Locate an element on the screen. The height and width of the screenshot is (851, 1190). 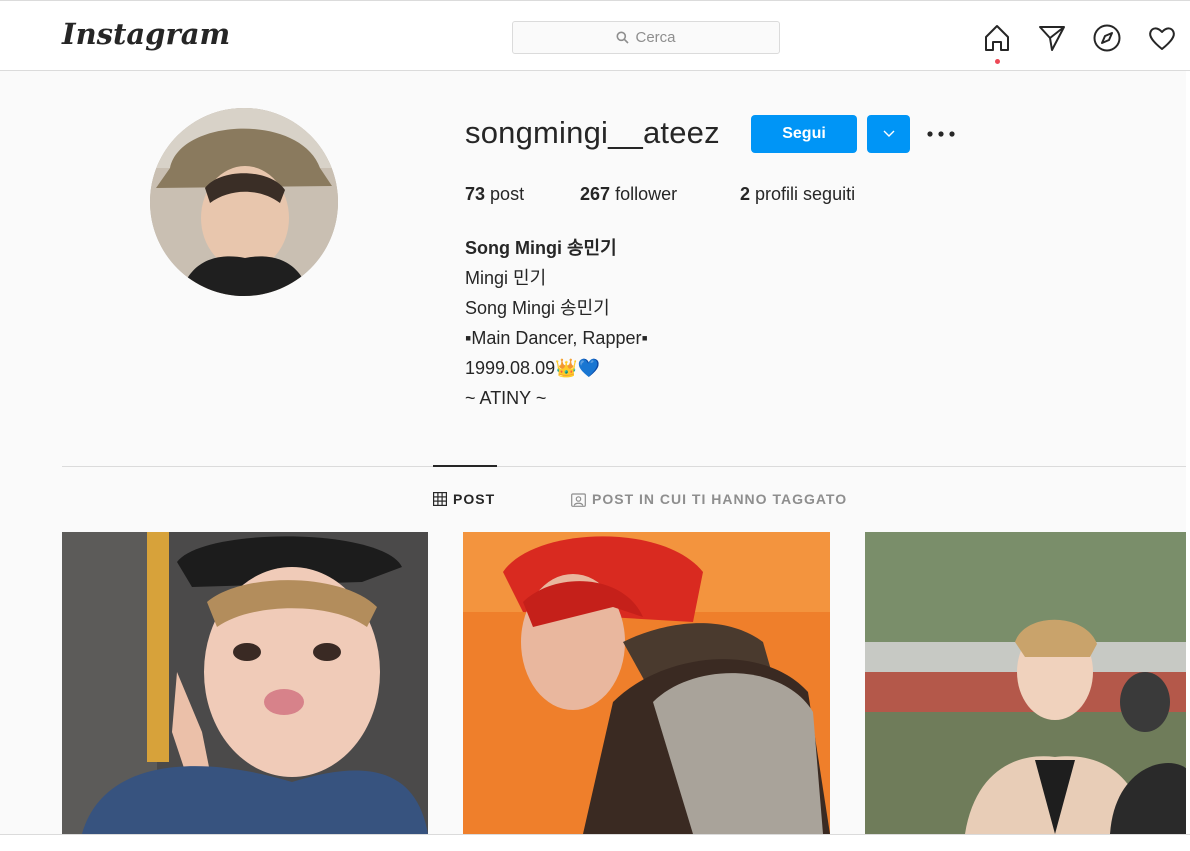
following-stat: 2 profili seguiti is located at coordinates (797, 194).